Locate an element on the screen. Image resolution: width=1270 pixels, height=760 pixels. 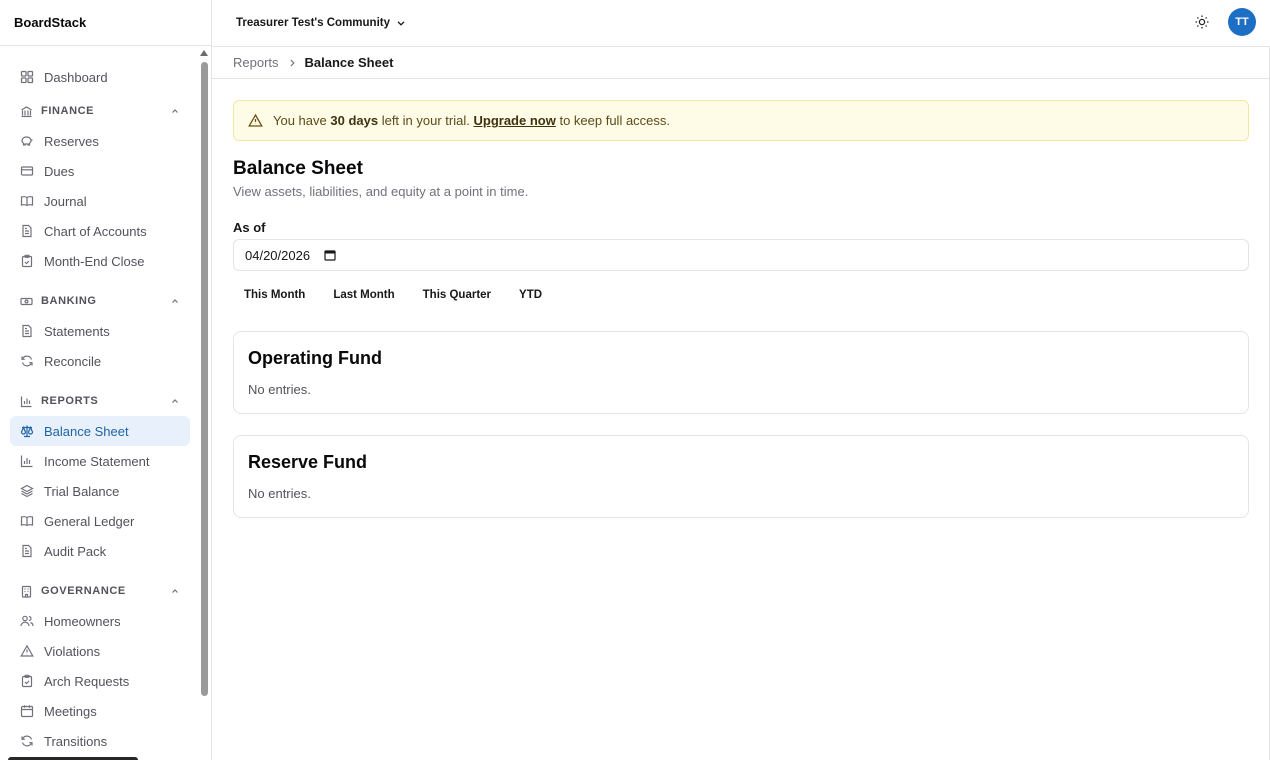
sidebar-item-label: Statements is located at coordinates (77, 331).